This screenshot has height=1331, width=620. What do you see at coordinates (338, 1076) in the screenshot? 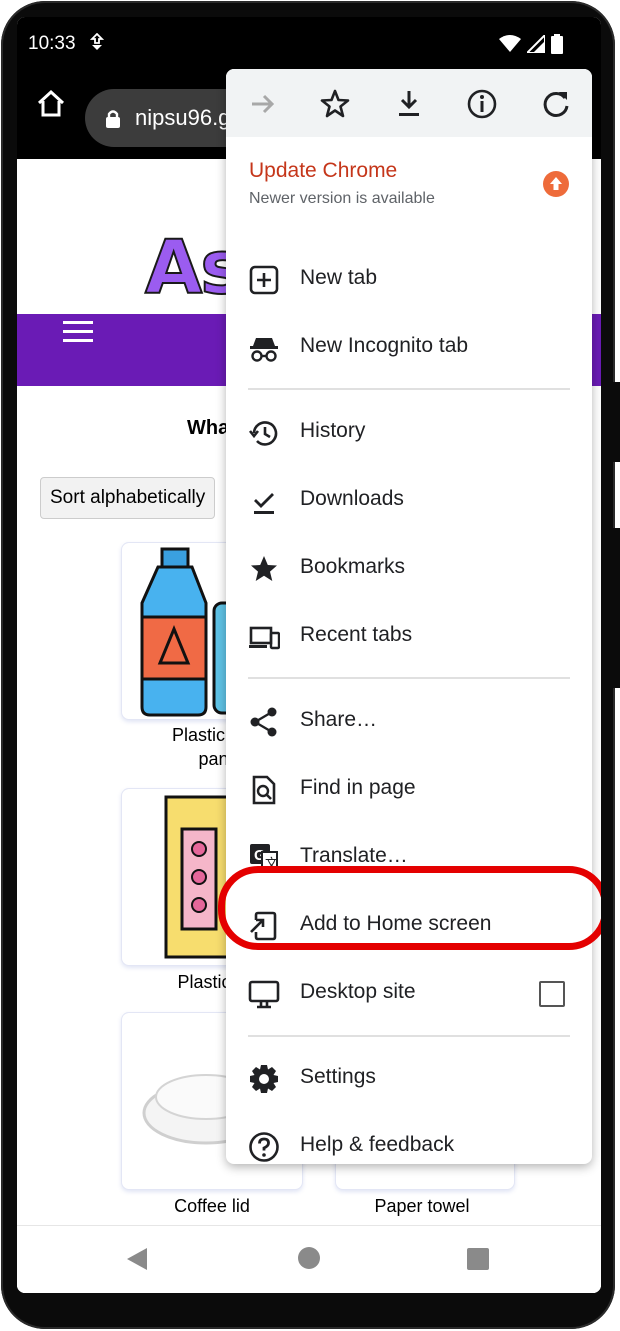
I see `menu-label-settings: Settings` at bounding box center [338, 1076].